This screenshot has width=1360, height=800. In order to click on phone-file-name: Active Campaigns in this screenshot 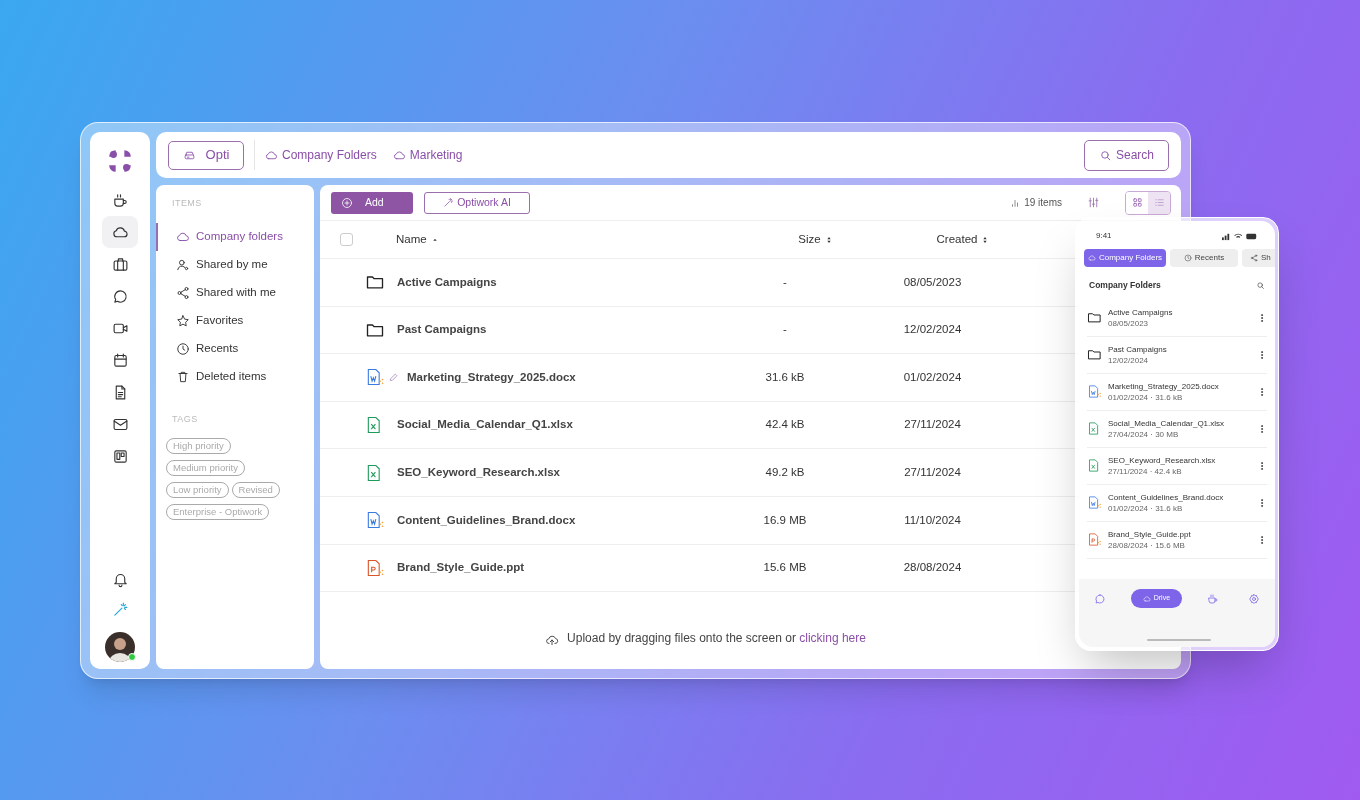, I will do `click(1141, 312)`.